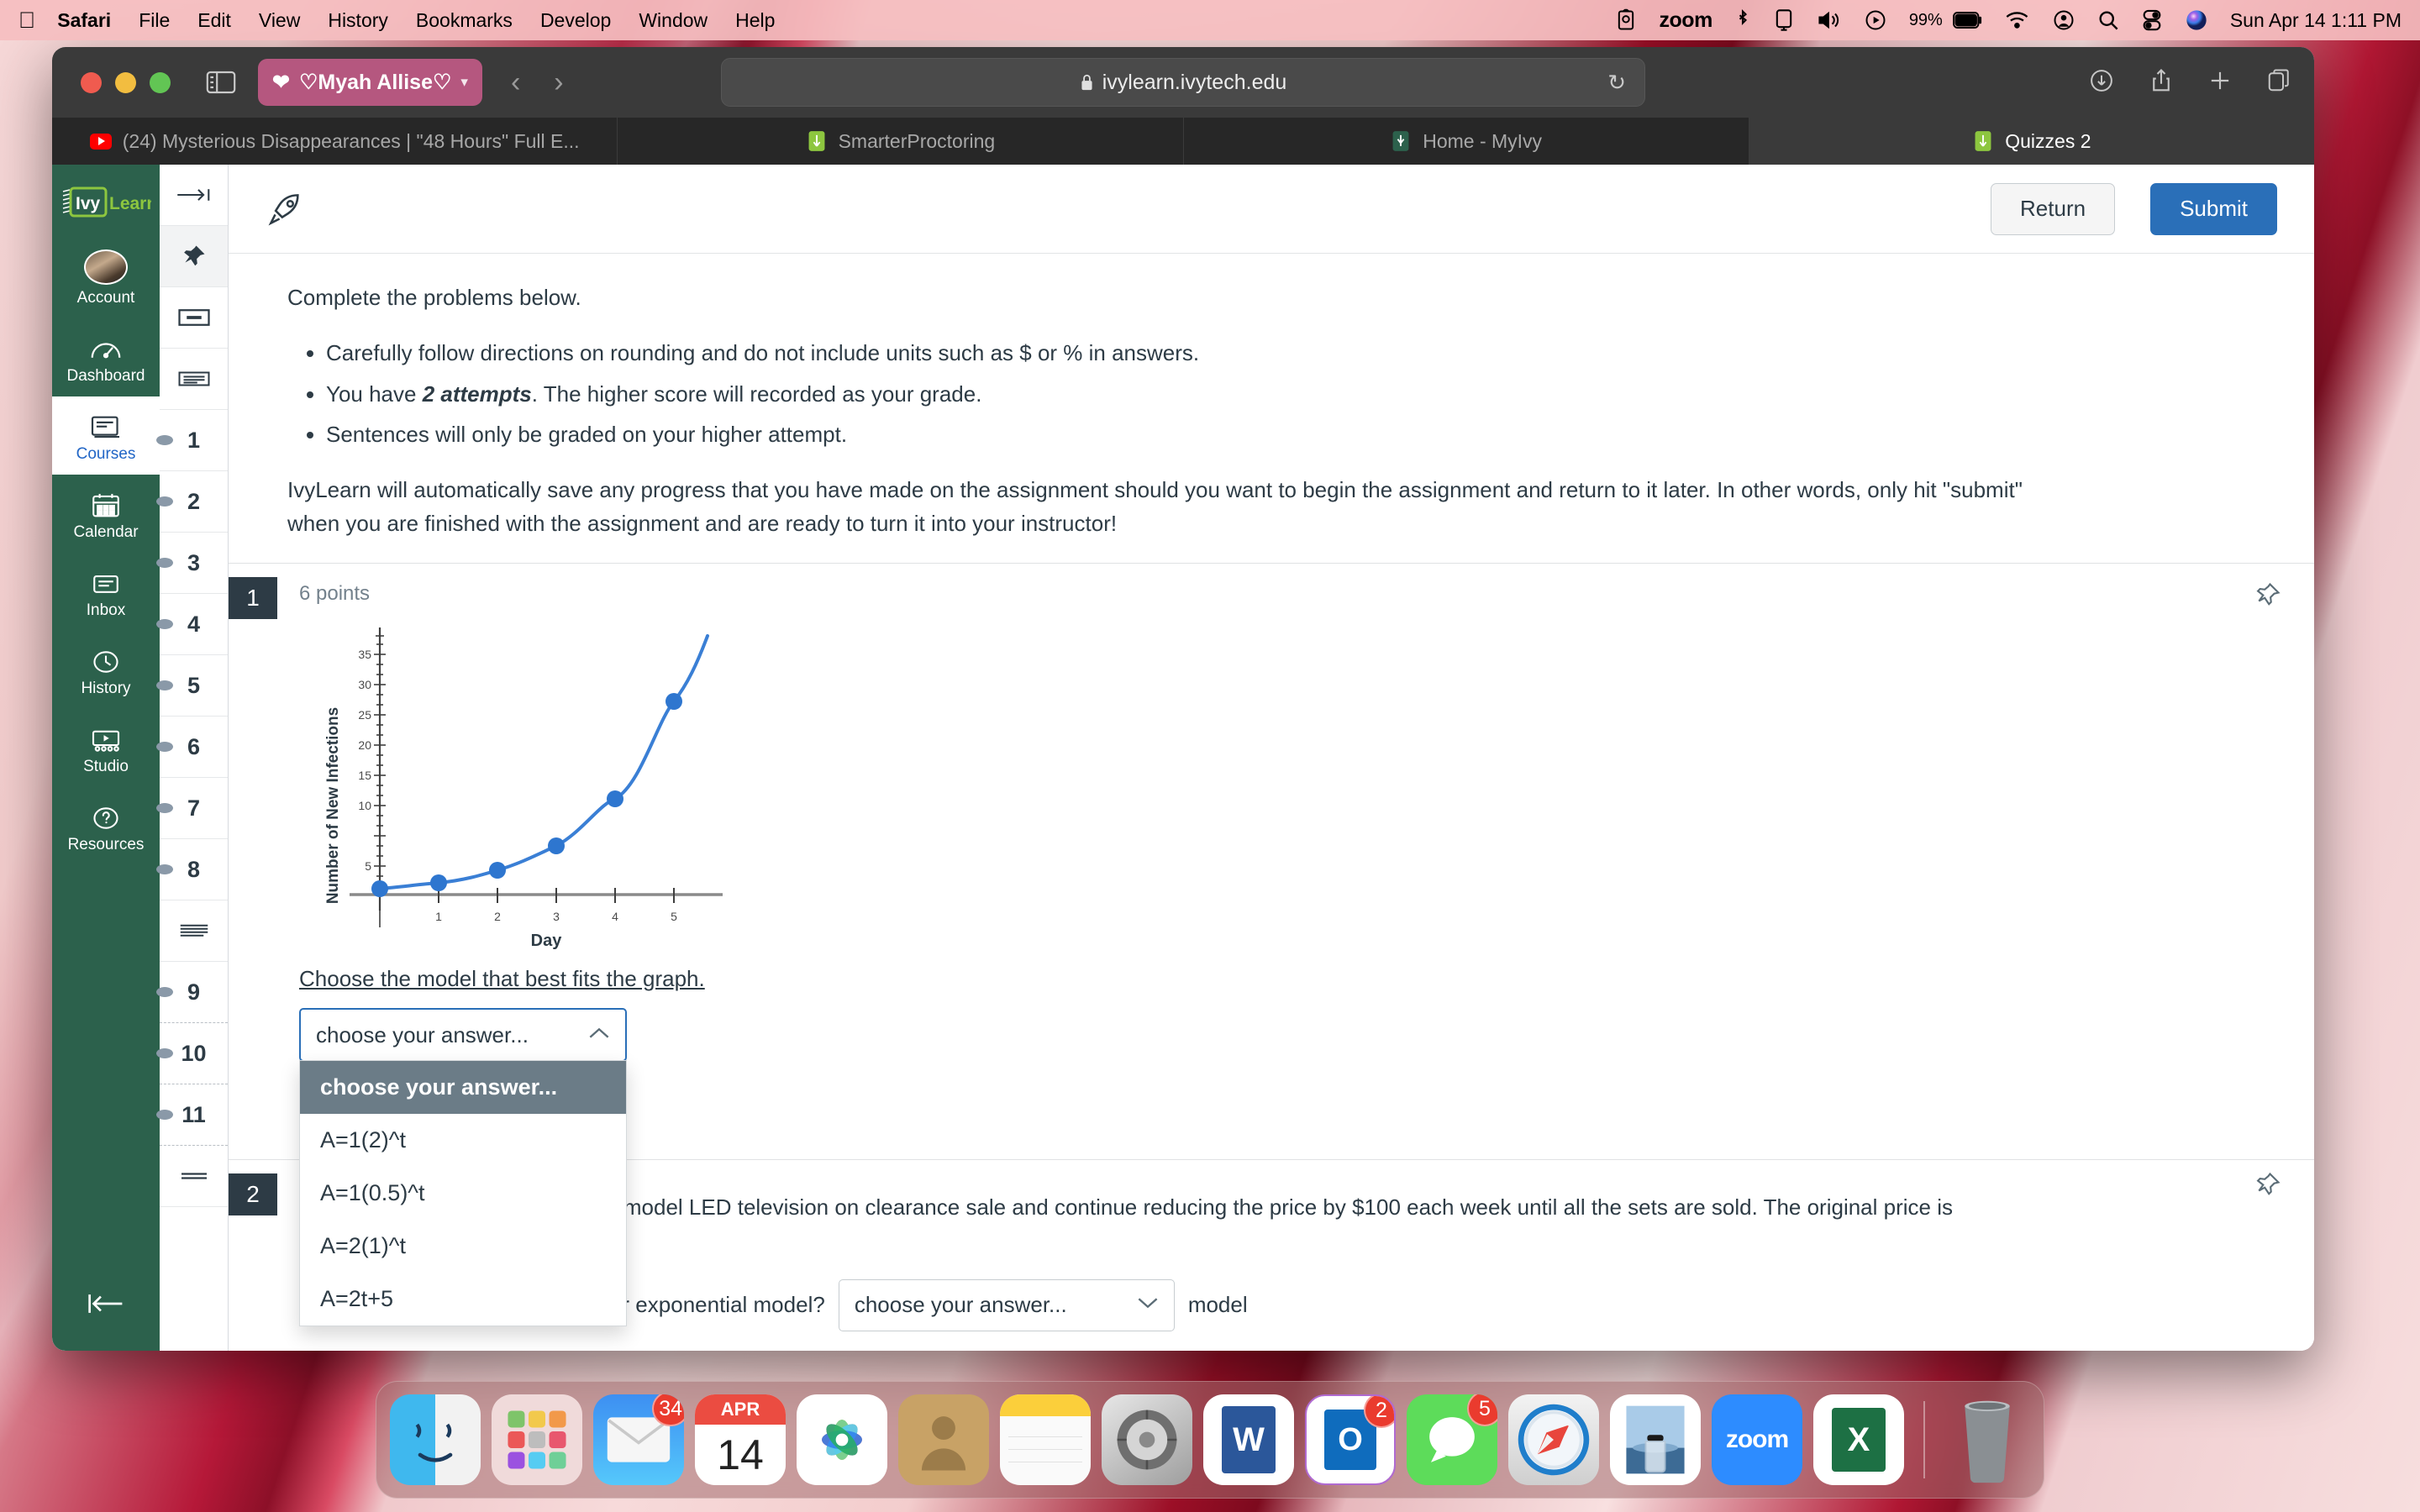 The width and height of the screenshot is (2420, 1512). Describe the element at coordinates (1452, 1439) in the screenshot. I see `dock-item-messages: 5` at that location.